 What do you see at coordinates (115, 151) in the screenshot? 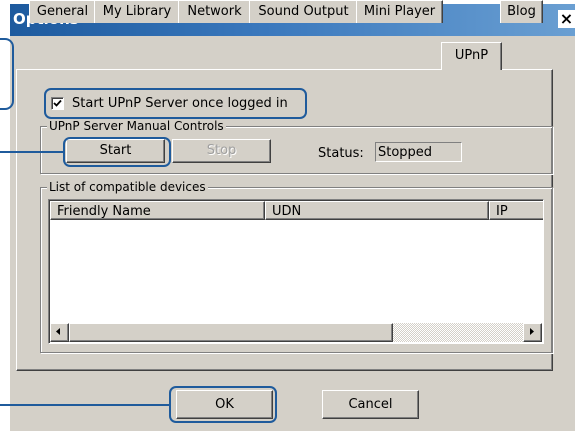
I see `start-button: Start` at bounding box center [115, 151].